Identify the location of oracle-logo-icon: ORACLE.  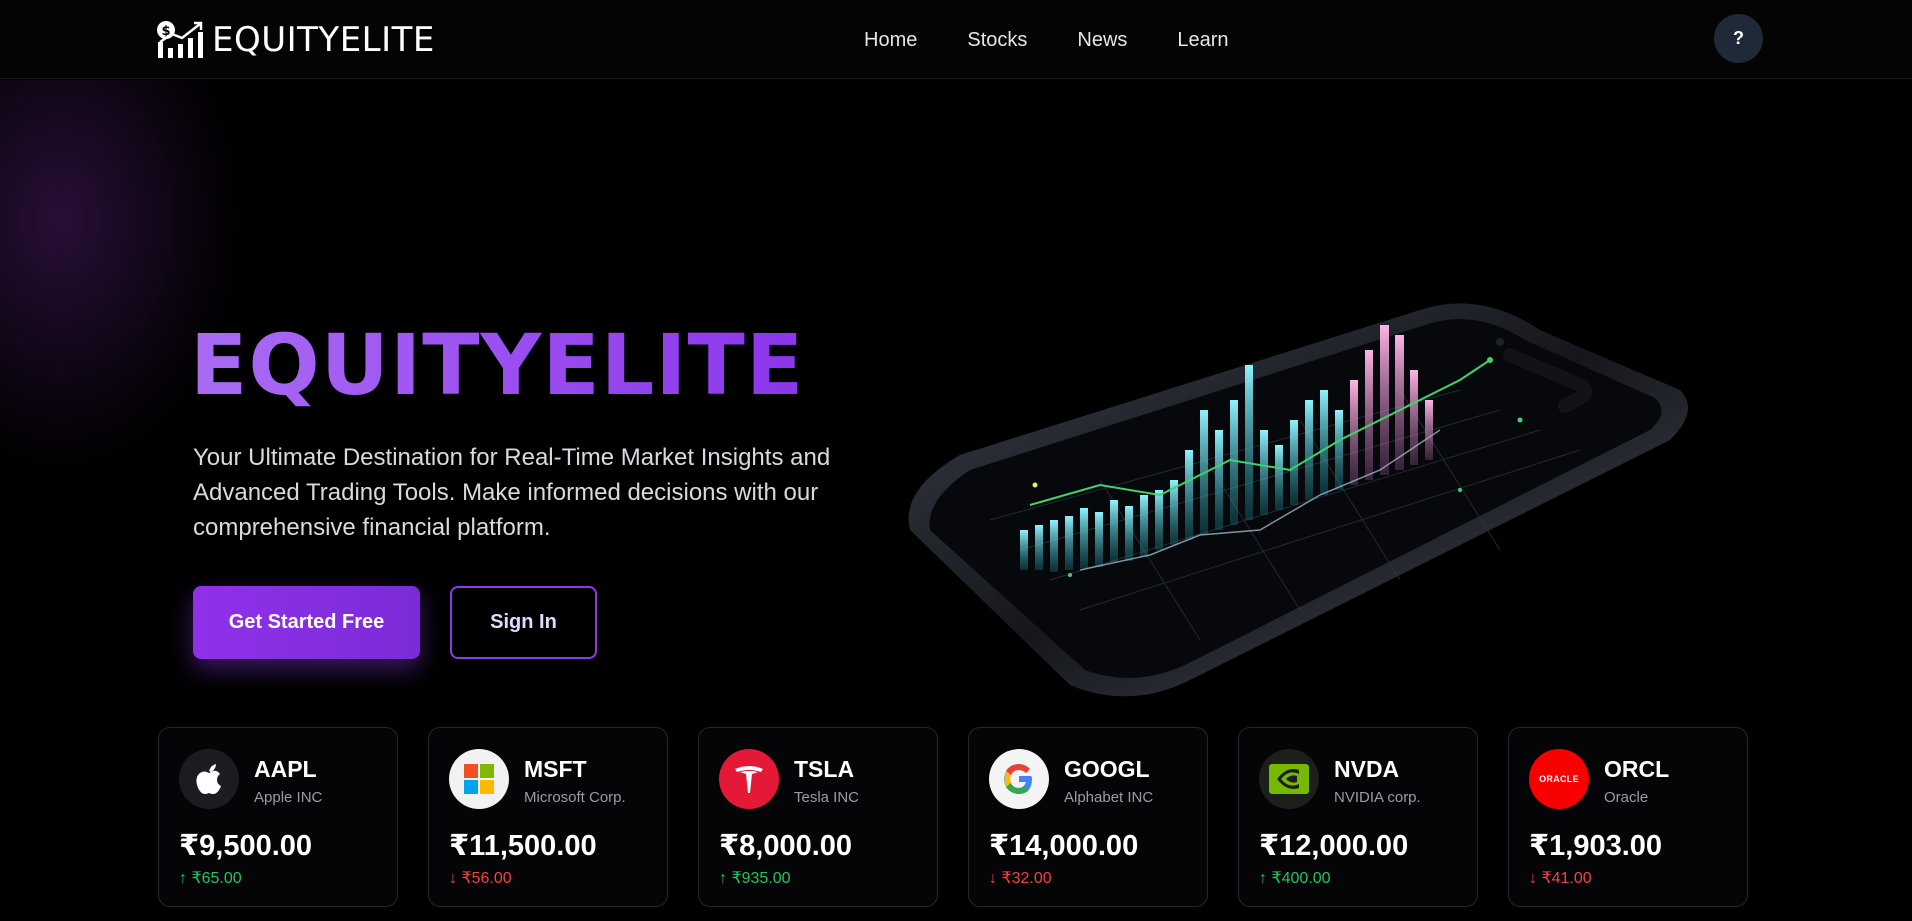
(1559, 779).